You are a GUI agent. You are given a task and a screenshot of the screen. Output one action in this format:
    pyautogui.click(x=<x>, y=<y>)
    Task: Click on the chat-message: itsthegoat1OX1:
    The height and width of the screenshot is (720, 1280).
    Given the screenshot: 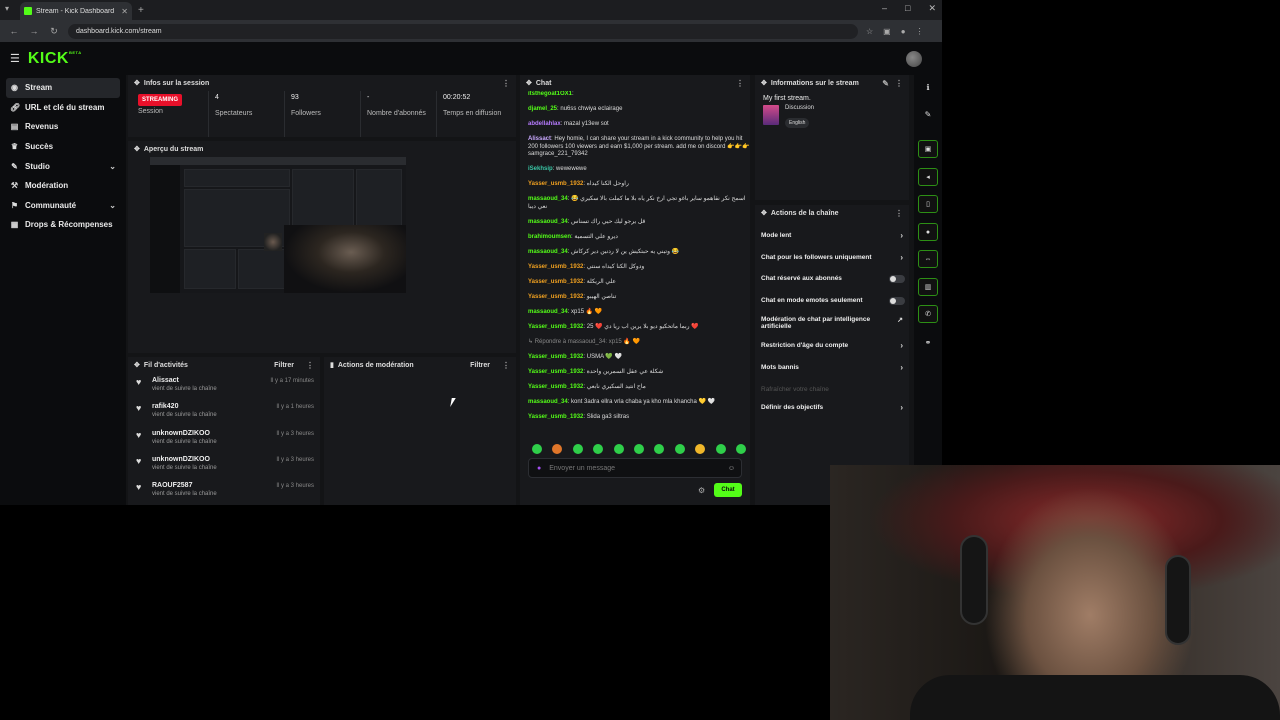 What is the action you would take?
    pyautogui.click(x=639, y=95)
    